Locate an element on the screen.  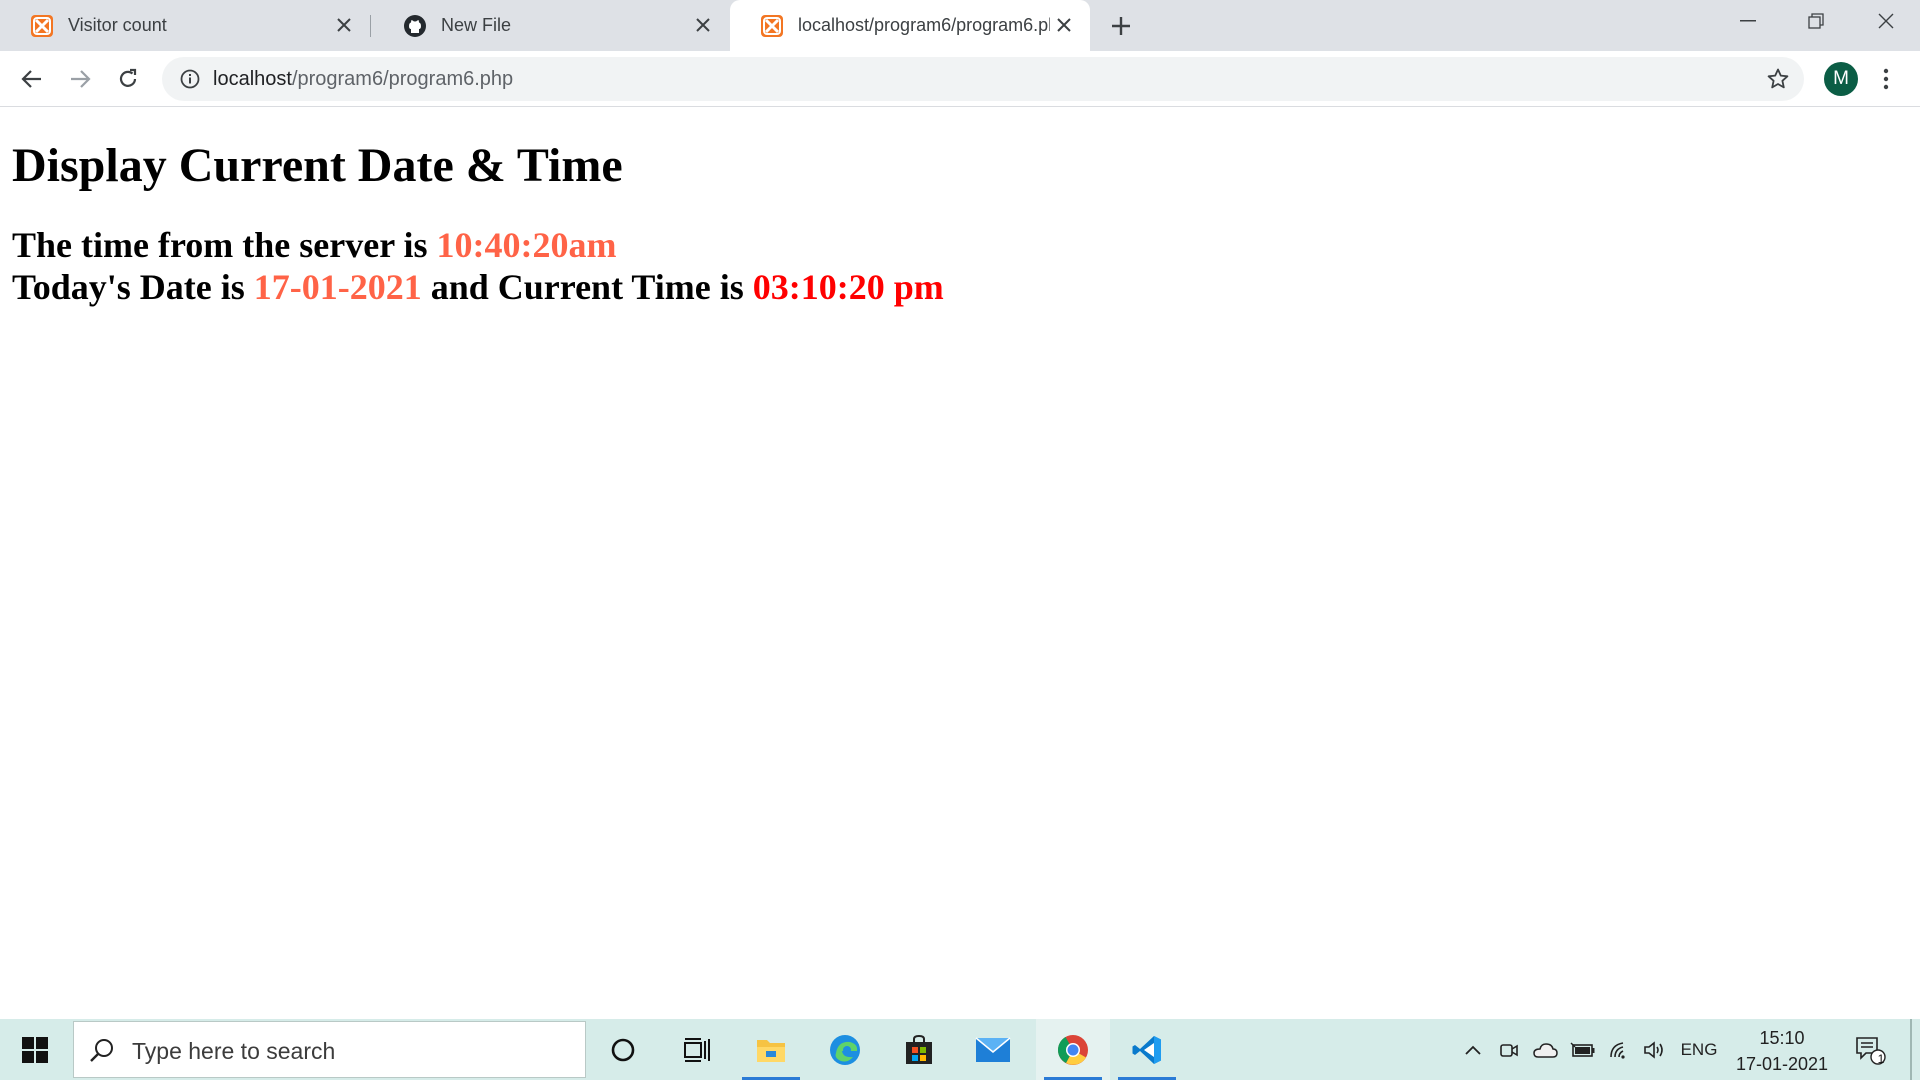
taskbar-clock: 15:10 17-01-2021 is located at coordinates (1782, 1051).